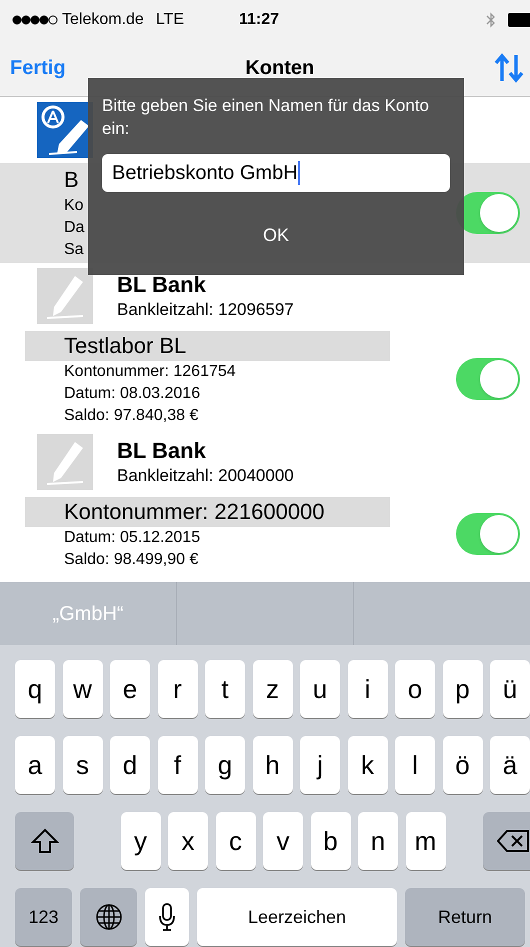  I want to click on space-key: Leerzeichen, so click(297, 917).